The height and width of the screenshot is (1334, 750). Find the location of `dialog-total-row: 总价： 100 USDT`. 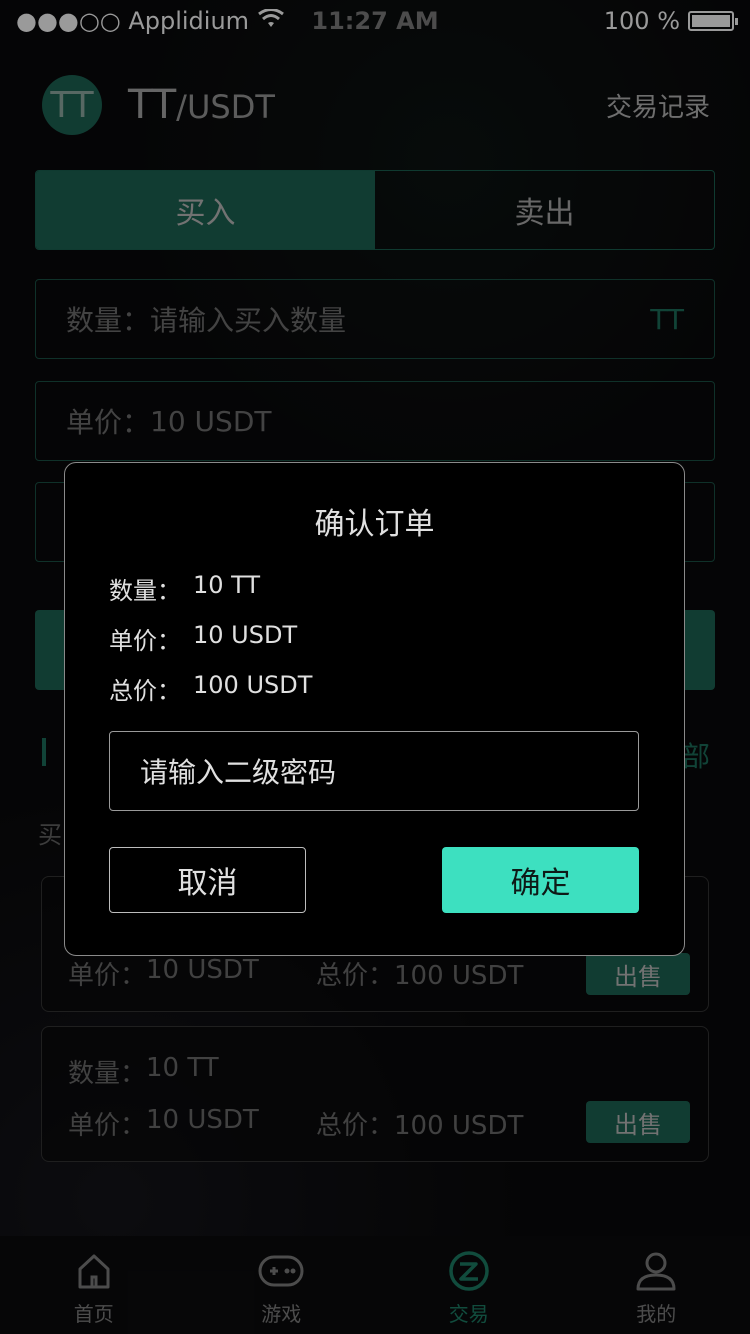

dialog-total-row: 总价： 100 USDT is located at coordinates (210, 688).